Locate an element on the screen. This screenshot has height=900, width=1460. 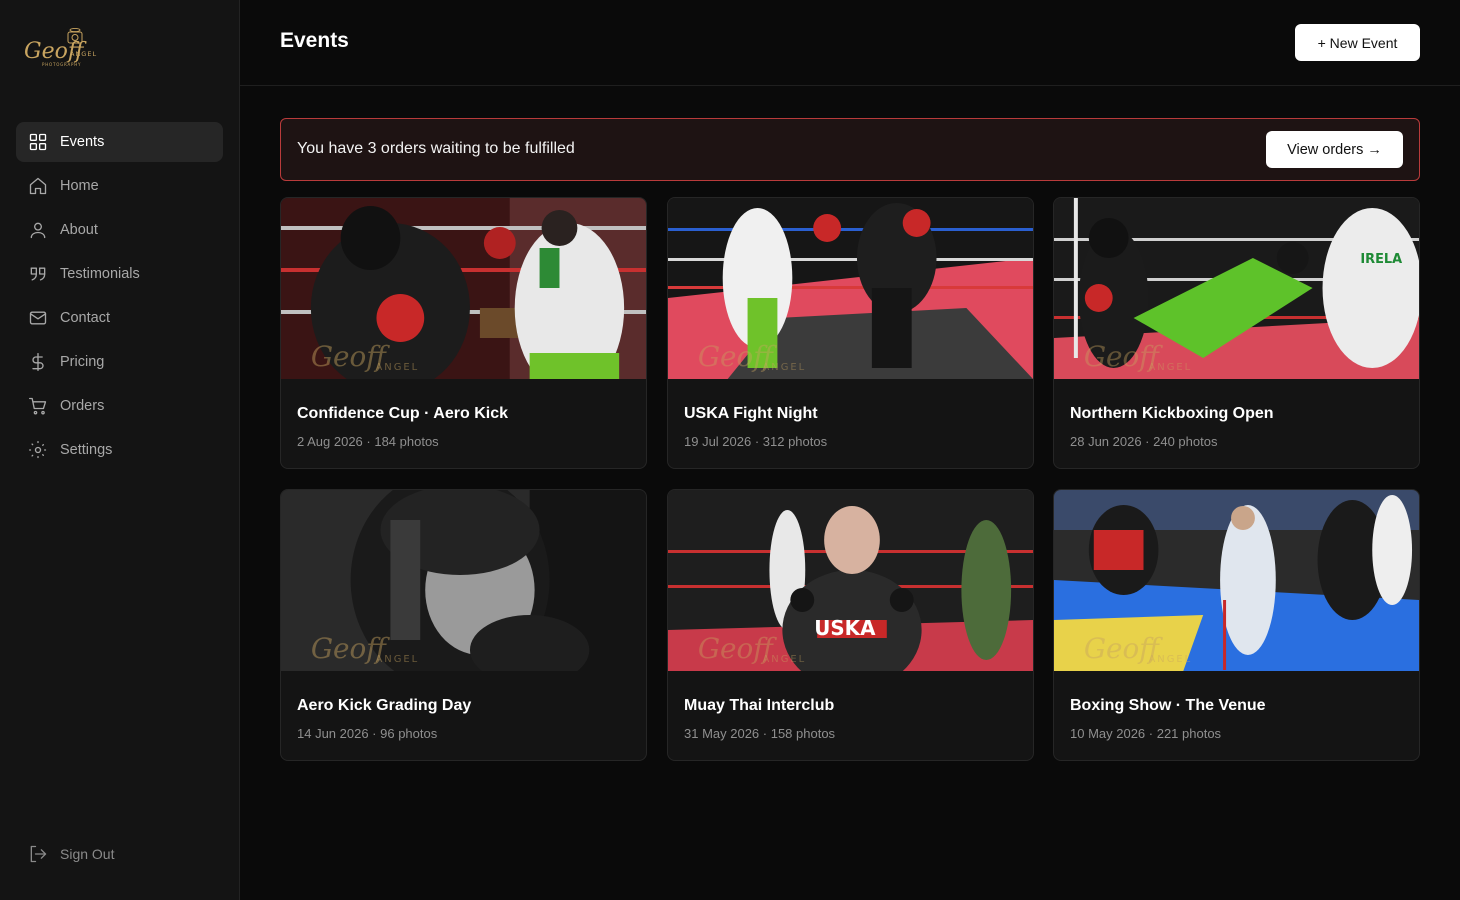
sidebar-item-orders: Orders is located at coordinates (119, 406).